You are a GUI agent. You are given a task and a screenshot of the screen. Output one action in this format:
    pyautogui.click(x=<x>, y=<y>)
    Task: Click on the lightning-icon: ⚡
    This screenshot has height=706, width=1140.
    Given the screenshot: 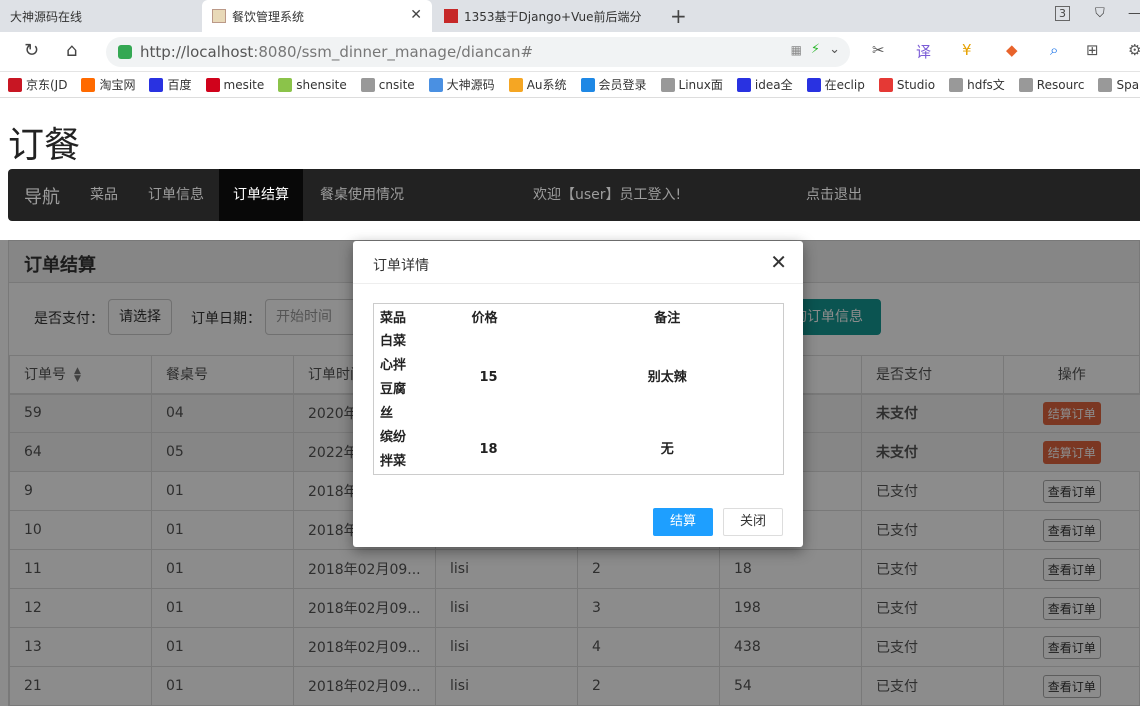 What is the action you would take?
    pyautogui.click(x=815, y=49)
    